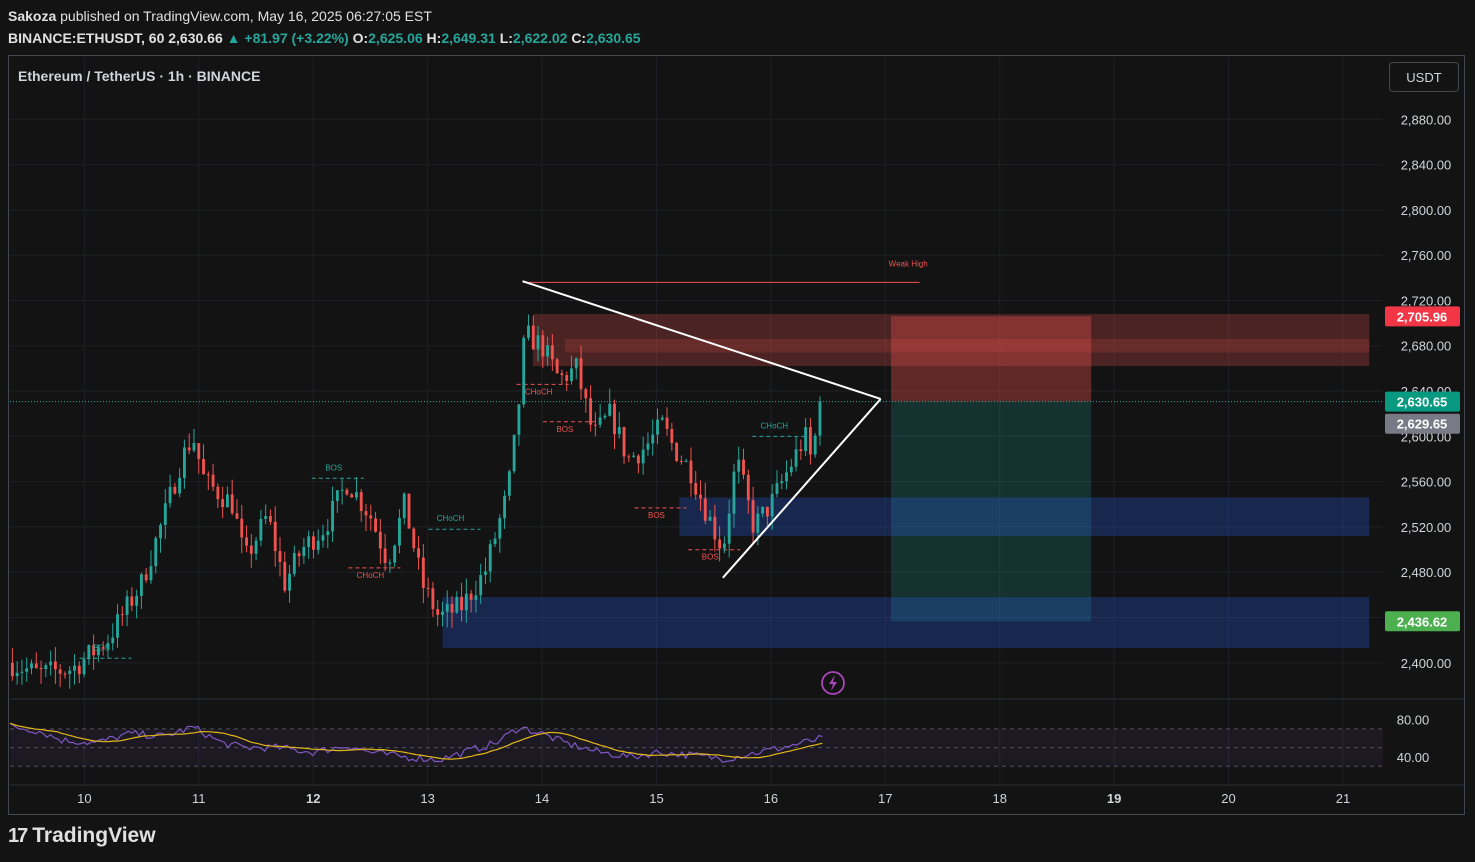 The image size is (1475, 862). I want to click on time-axis: 10 11 12 13 14 15 16 17 18 19 20 21, so click(737, 795).